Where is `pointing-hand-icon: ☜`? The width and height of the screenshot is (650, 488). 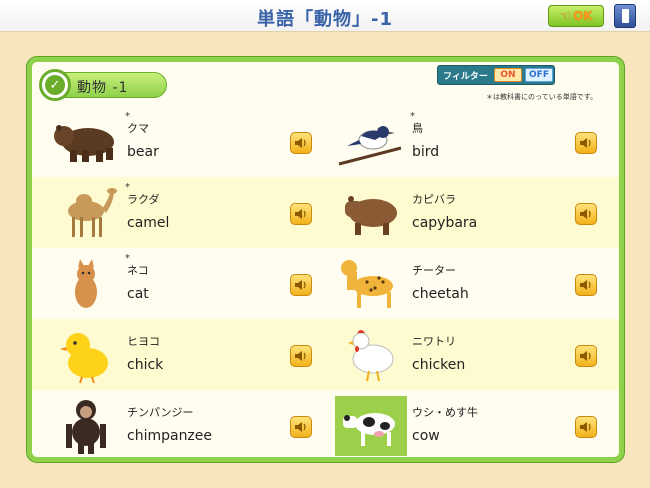
pointing-hand-icon: ☜ is located at coordinates (565, 16).